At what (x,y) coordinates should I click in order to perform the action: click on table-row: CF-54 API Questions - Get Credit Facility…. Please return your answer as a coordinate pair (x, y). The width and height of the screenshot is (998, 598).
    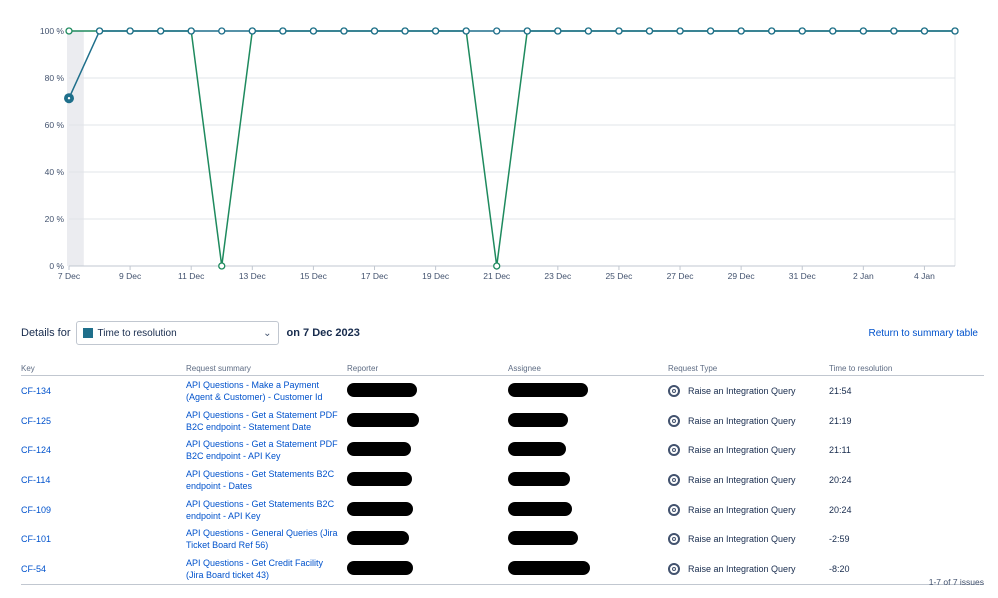
    Looking at the image, I should click on (502, 569).